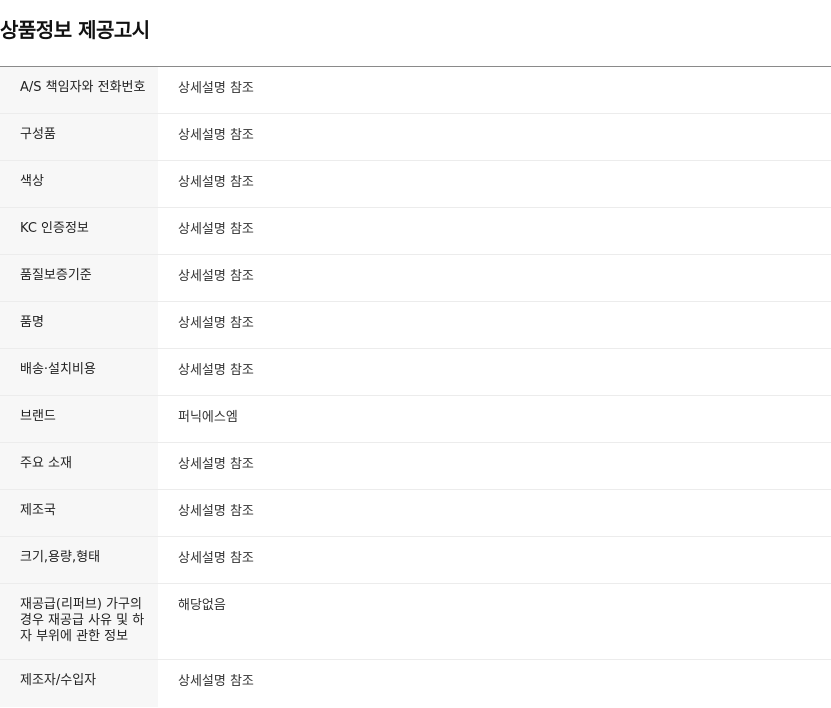 The height and width of the screenshot is (708, 831). Describe the element at coordinates (415, 231) in the screenshot. I see `table-row: KC 인증정보 상세설명 참조` at that location.